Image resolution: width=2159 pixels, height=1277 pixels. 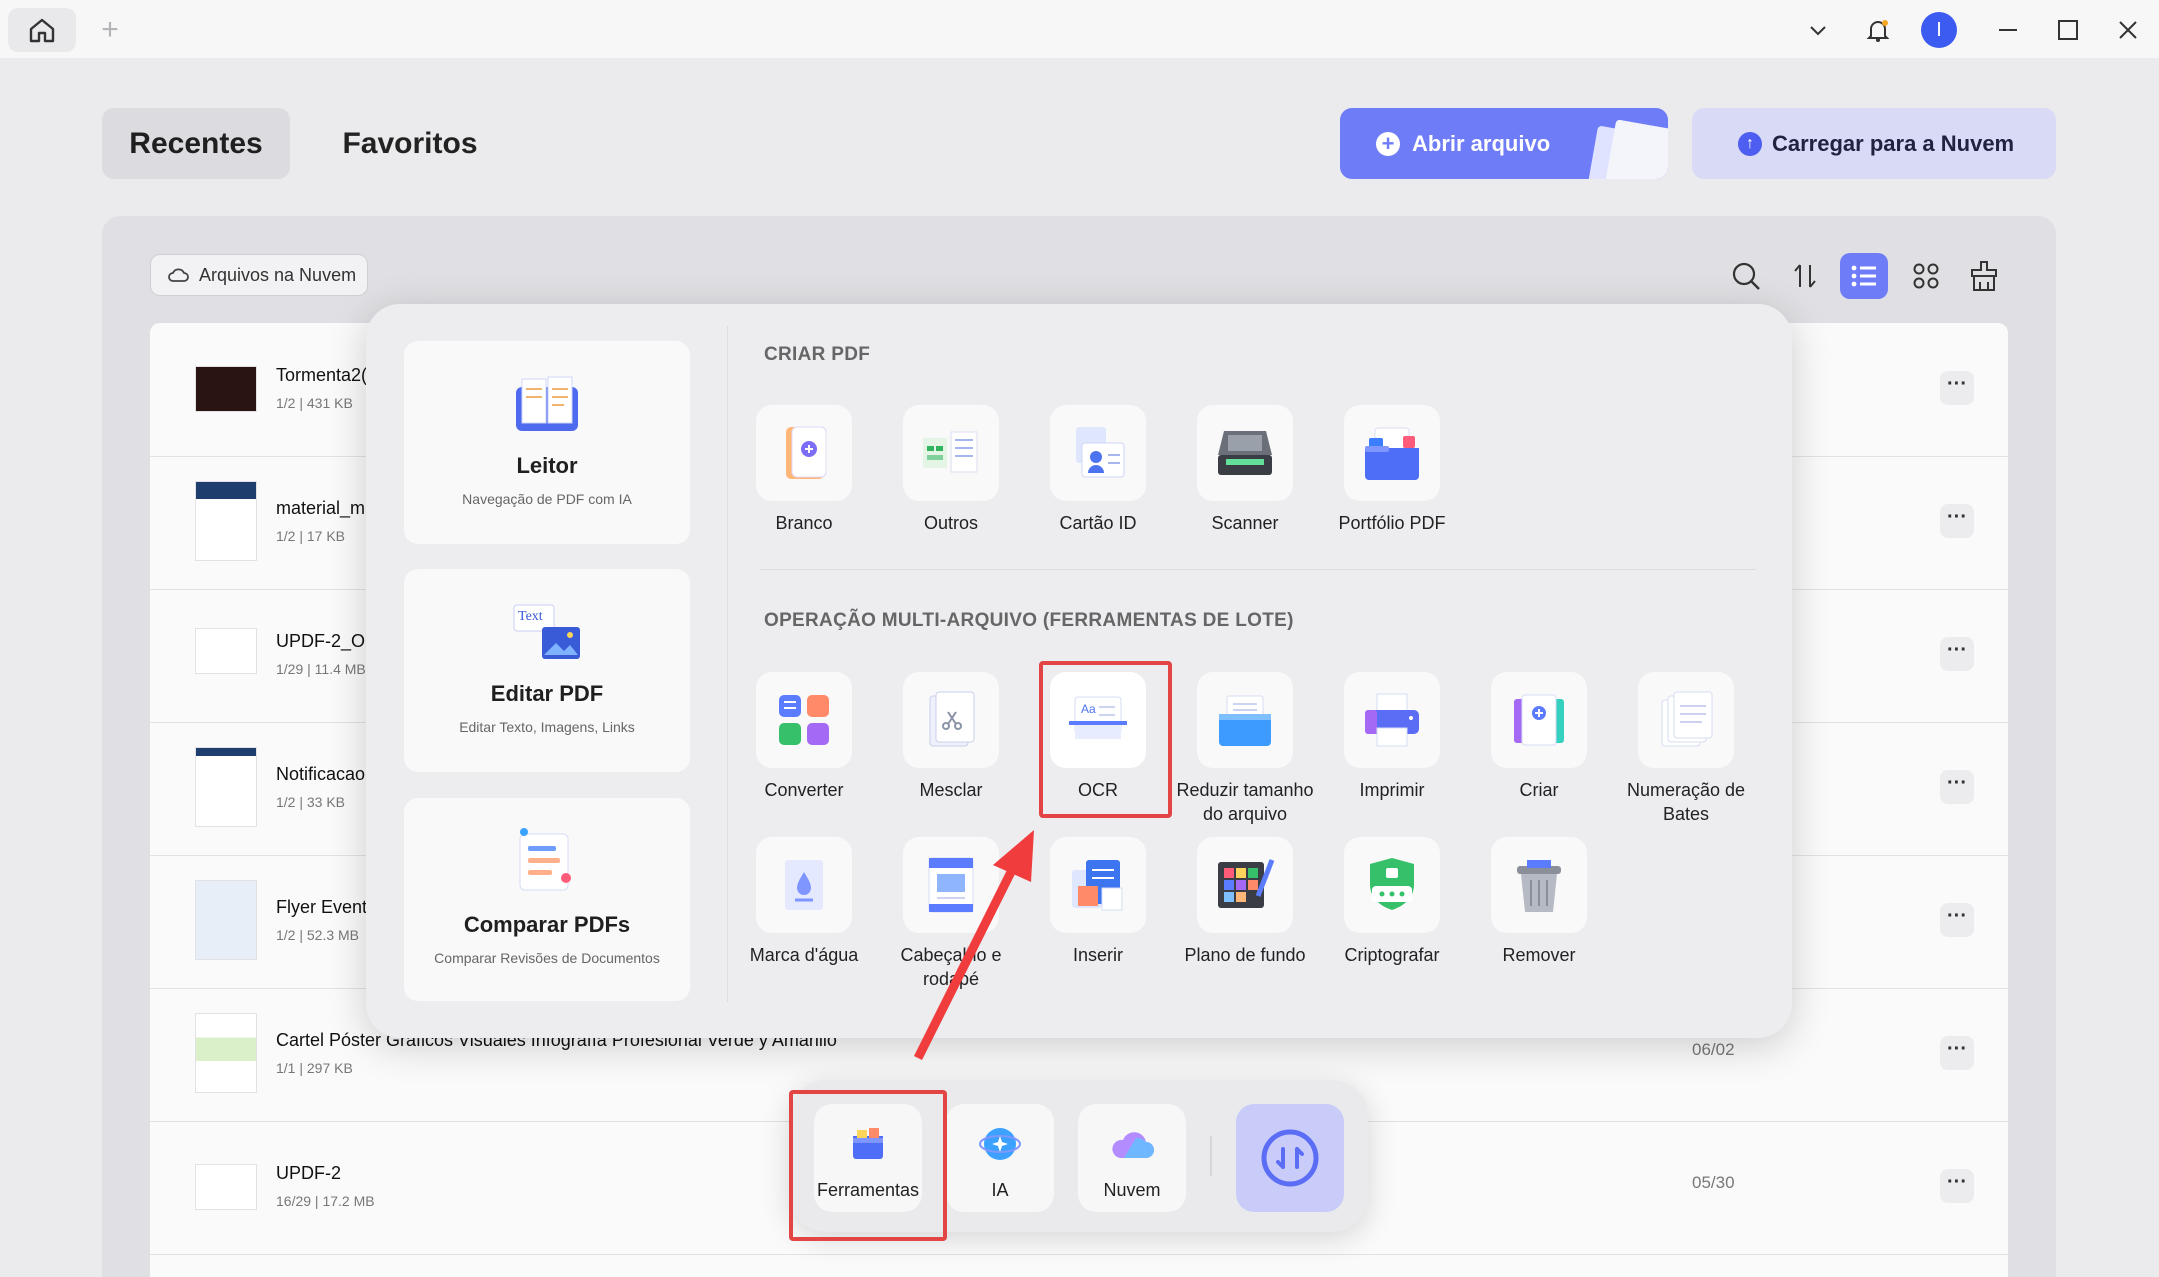 What do you see at coordinates (868, 1165) in the screenshot?
I see `tools-highlight-box` at bounding box center [868, 1165].